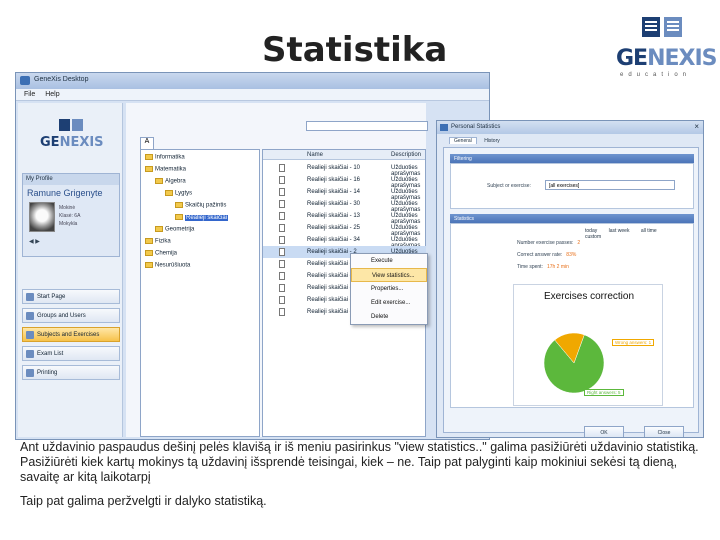 This screenshot has height=540, width=720. Describe the element at coordinates (52, 94) in the screenshot. I see `menu-help: Help` at that location.